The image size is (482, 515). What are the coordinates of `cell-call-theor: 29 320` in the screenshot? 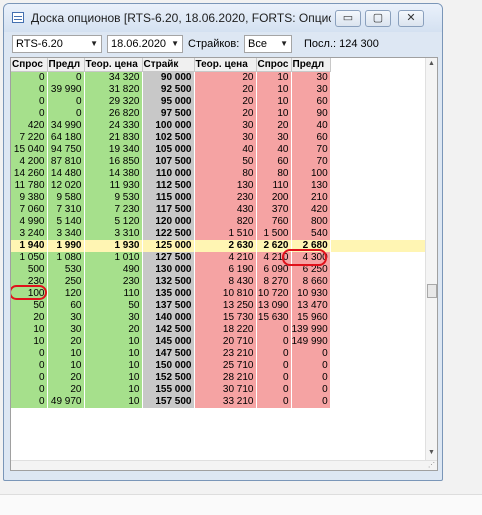 It's located at (113, 102).